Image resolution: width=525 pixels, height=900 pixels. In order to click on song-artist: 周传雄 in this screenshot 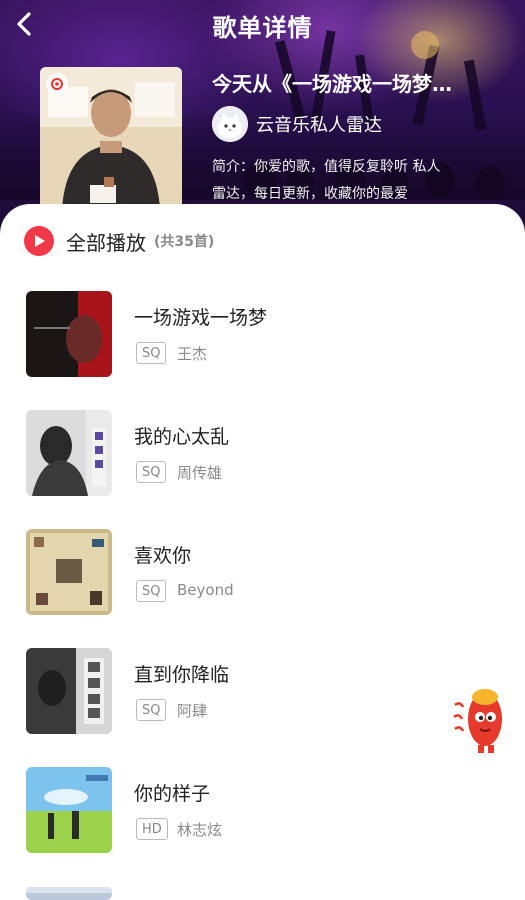, I will do `click(200, 473)`.